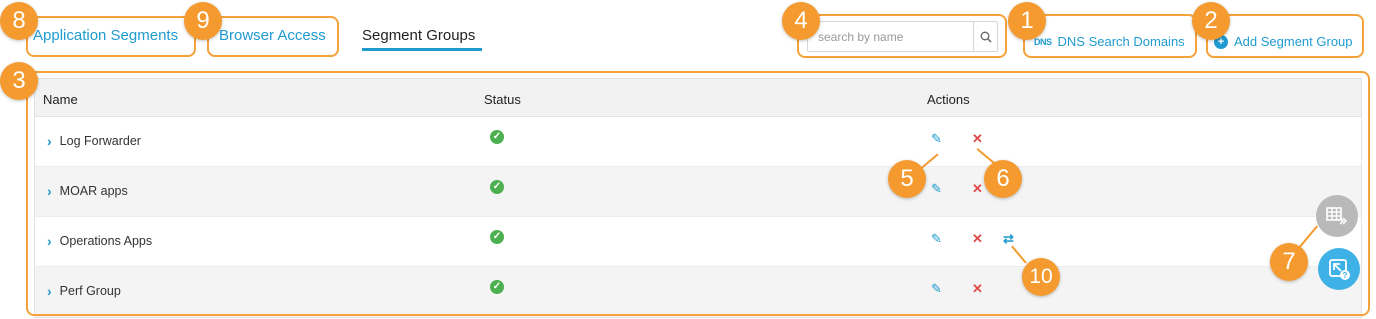  Describe the element at coordinates (1003, 179) in the screenshot. I see `callout-badge: 6` at that location.